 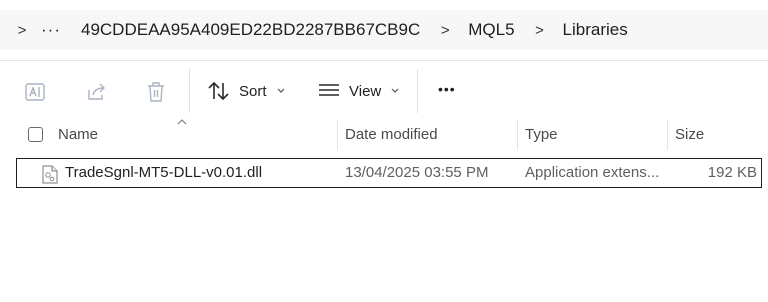 I want to click on rename-icon, so click(x=35, y=92).